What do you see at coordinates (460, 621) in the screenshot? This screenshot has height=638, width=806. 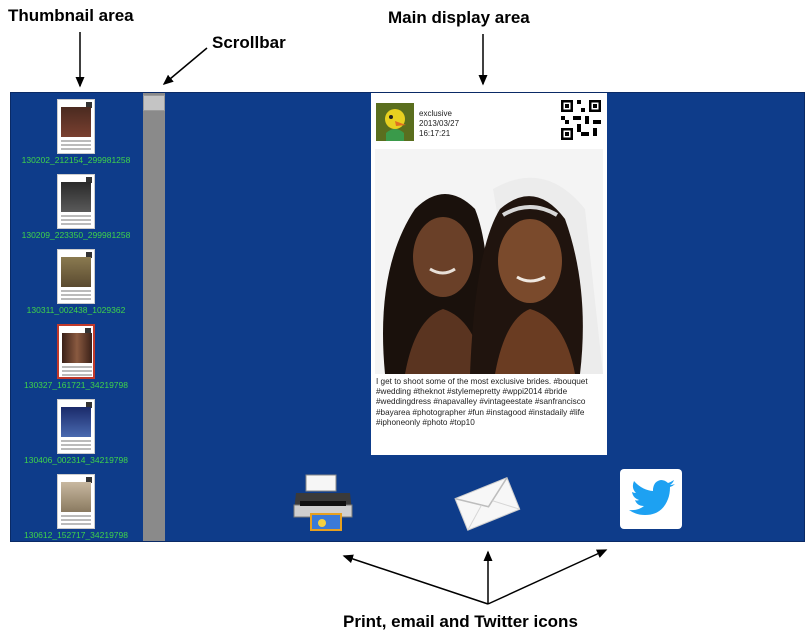 I see `annotation-icons: Print, email and Twitter icons` at bounding box center [460, 621].